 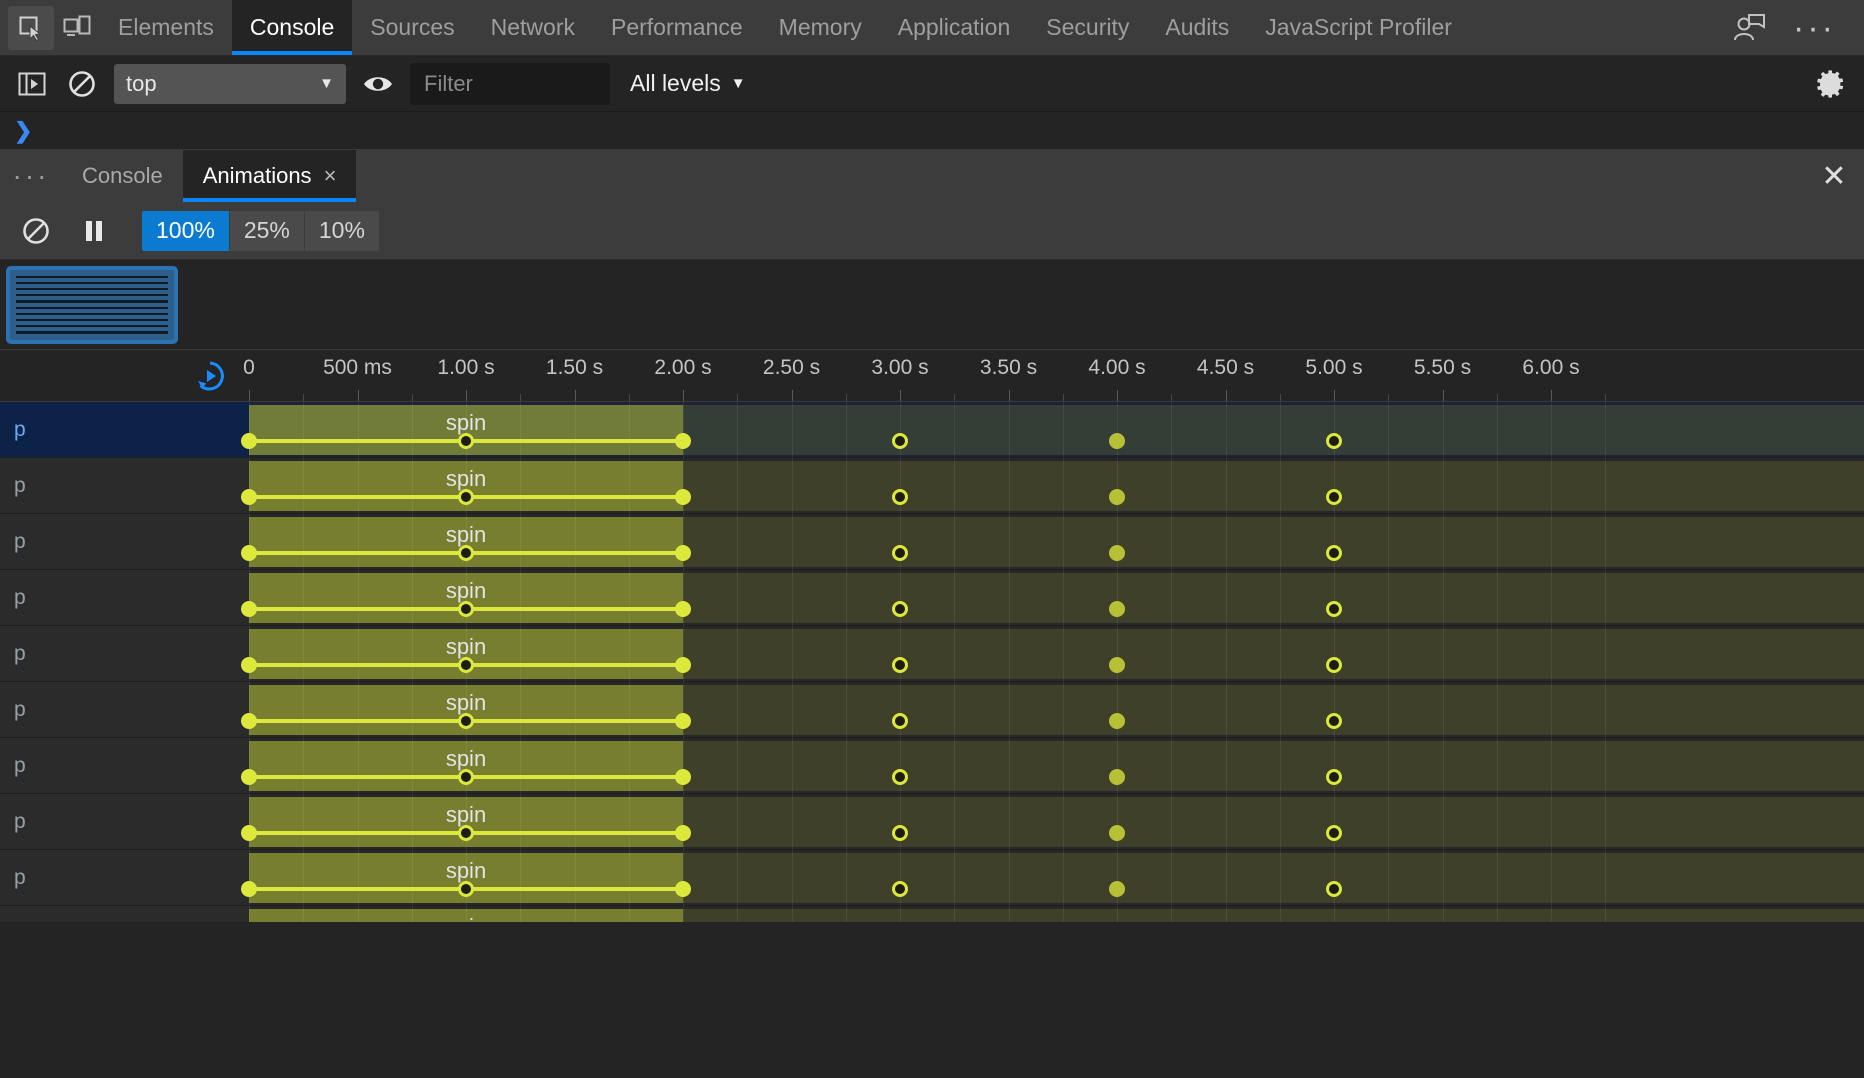 I want to click on tab-network: Network, so click(x=533, y=27).